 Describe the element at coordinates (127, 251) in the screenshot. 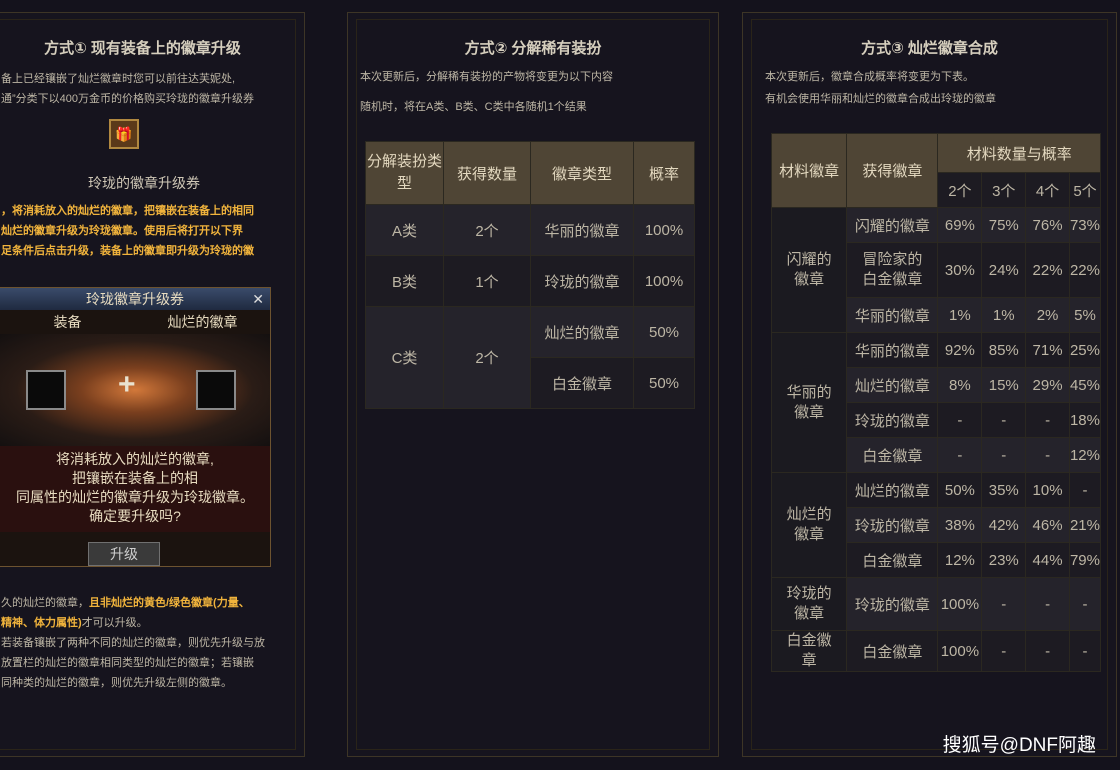

I see `desc-line: 足条件后点击升级，装备上的徽章即升级为玲珑的徽` at that location.